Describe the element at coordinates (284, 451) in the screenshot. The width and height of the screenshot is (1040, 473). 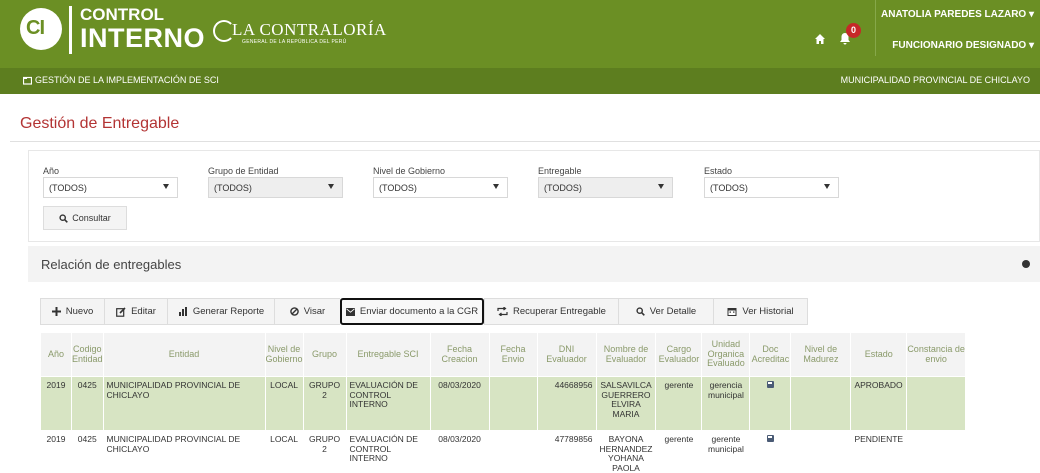
I see `cell-nivel: LOCAL` at that location.